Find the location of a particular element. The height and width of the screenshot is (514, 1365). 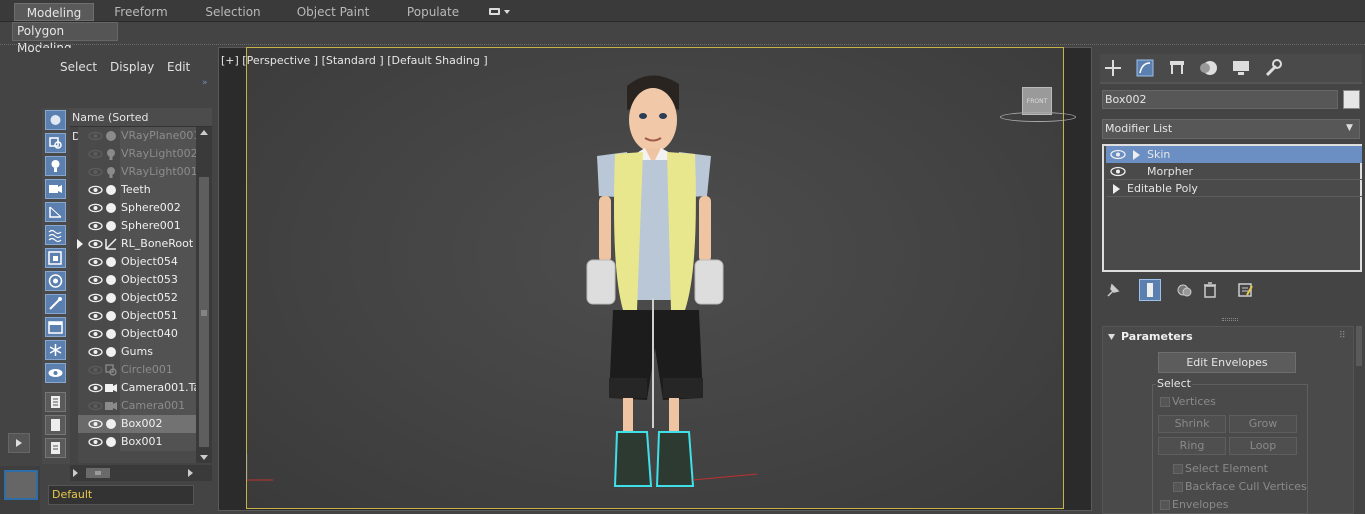

modifier-list-dropdown: Modifier List is located at coordinates (1231, 129).